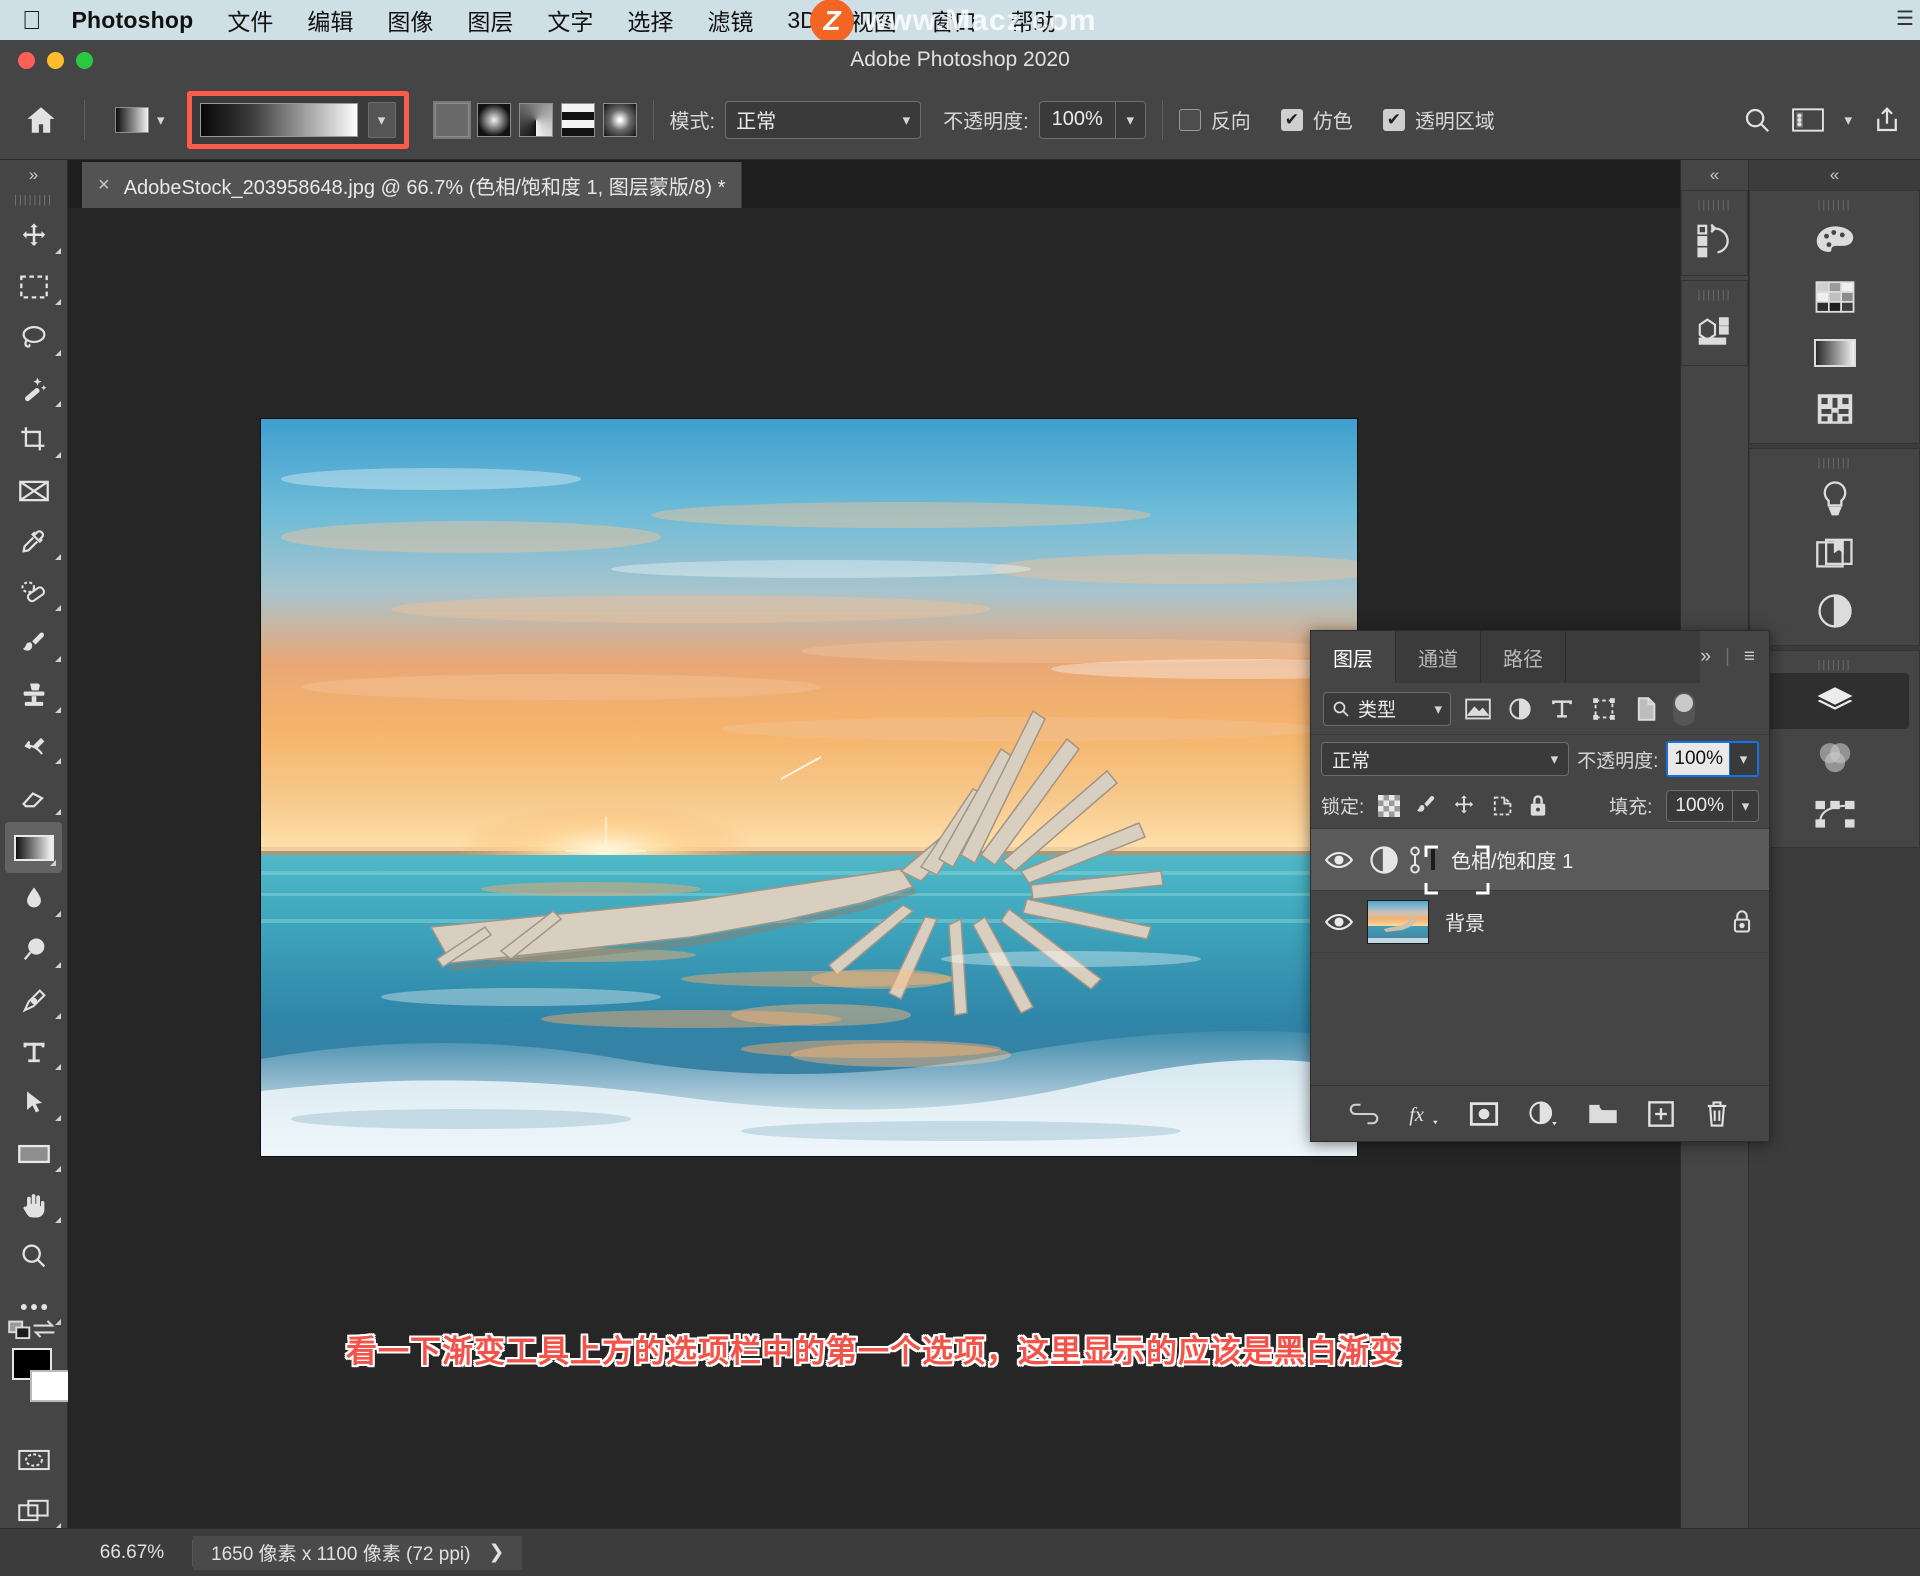  I want to click on menu-item-edit: 编辑, so click(330, 20).